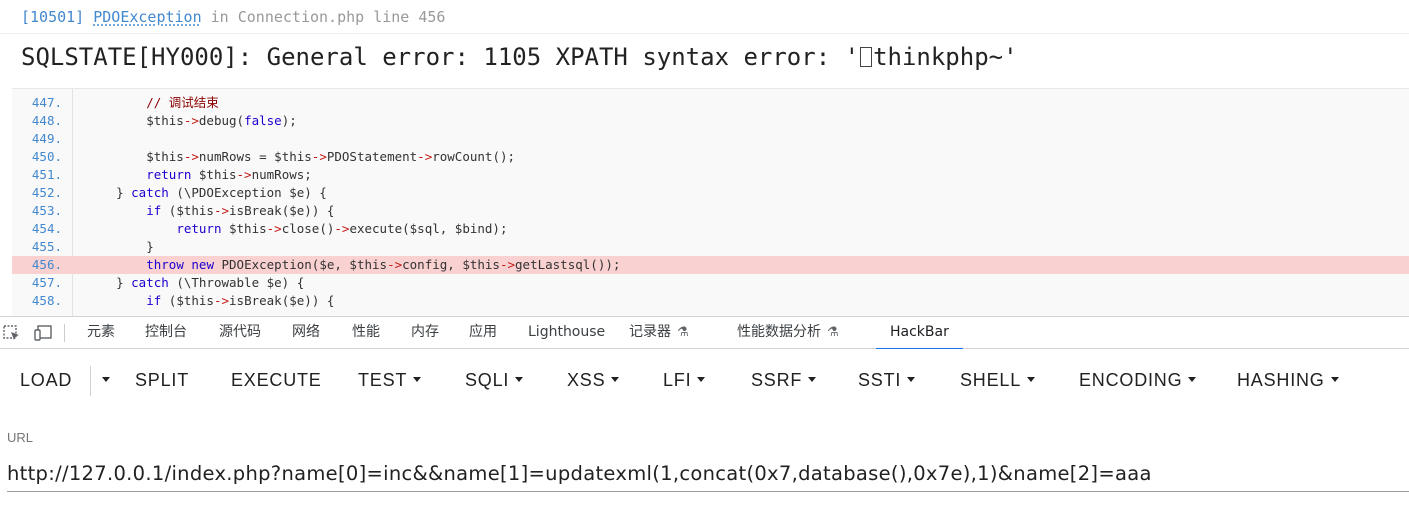 This screenshot has height=511, width=1409. What do you see at coordinates (46, 156) in the screenshot?
I see `line-number: 450.` at bounding box center [46, 156].